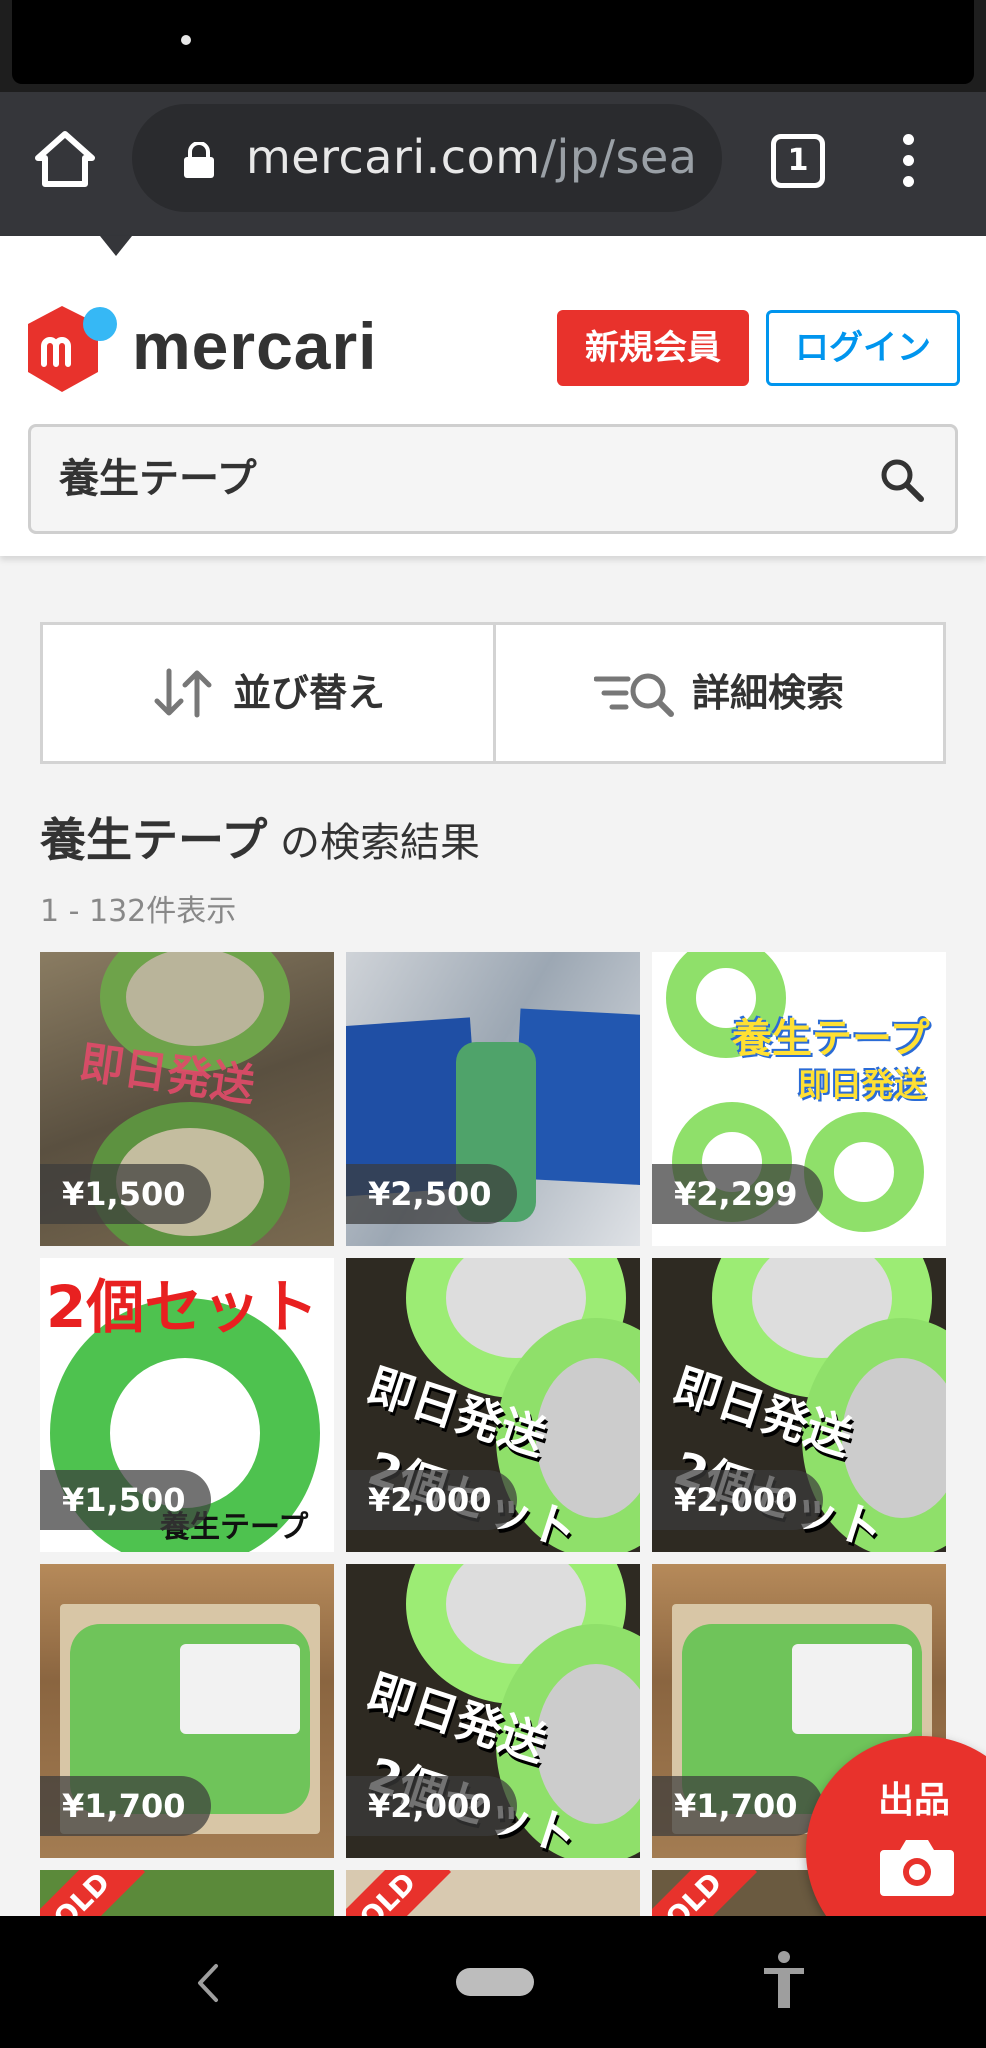  I want to click on mercari-logo, so click(72, 348).